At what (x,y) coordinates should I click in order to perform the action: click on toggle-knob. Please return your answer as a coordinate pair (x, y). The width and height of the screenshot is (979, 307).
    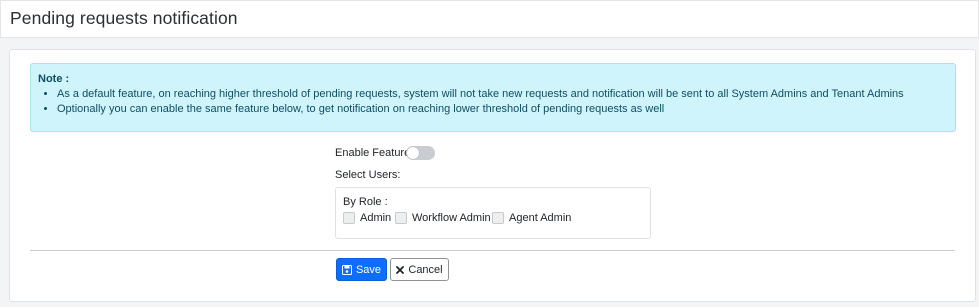
    Looking at the image, I should click on (413, 153).